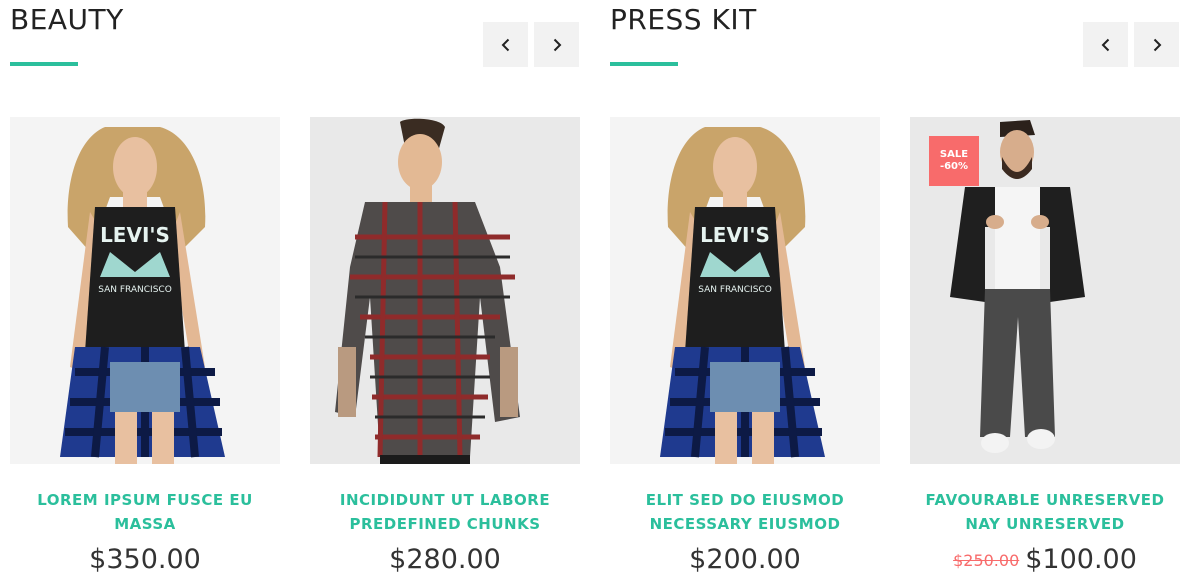 This screenshot has height=587, width=1194. I want to click on product-price-group: $250.00 $100.00, so click(1045, 560).